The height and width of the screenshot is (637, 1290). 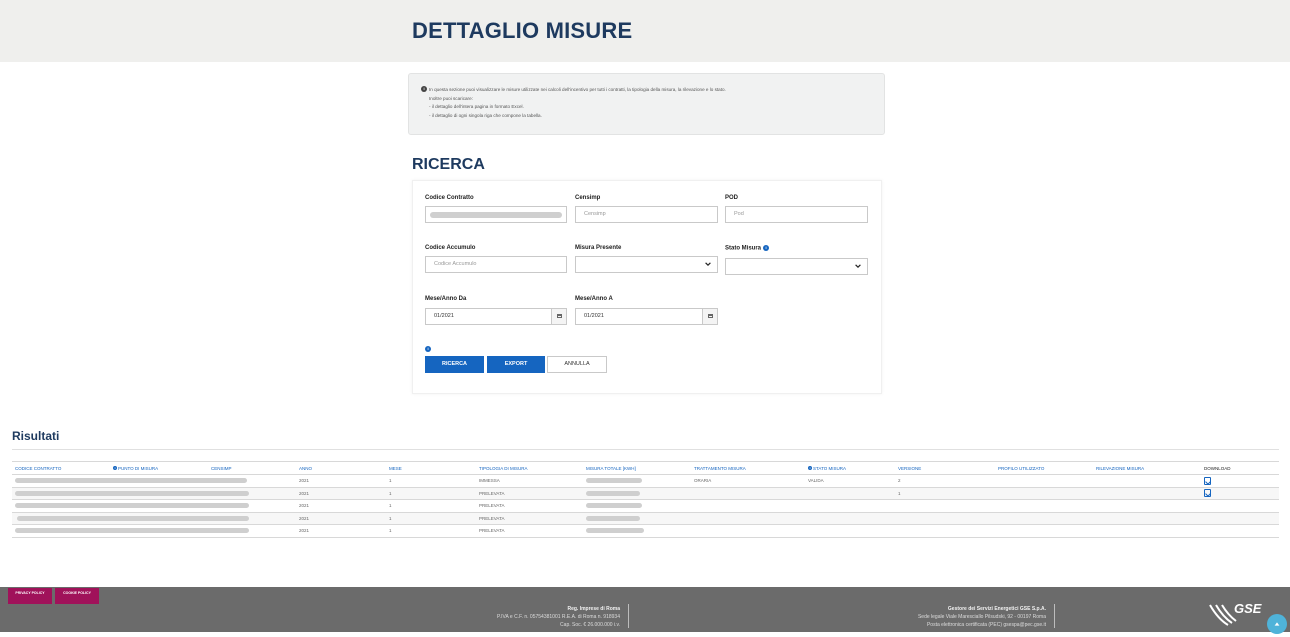 I want to click on column-header: PROFILO UTILIZZATO, so click(x=1044, y=468).